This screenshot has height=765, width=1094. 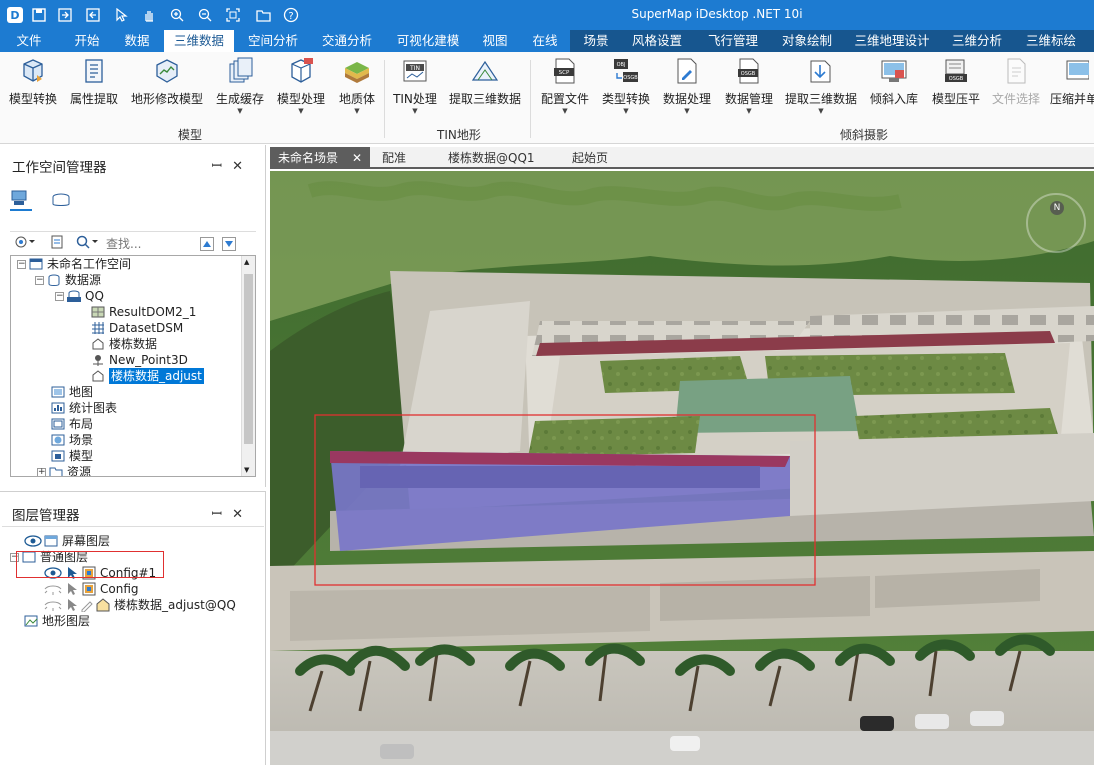 What do you see at coordinates (31, 621) in the screenshot?
I see `terrain-layer-icon` at bounding box center [31, 621].